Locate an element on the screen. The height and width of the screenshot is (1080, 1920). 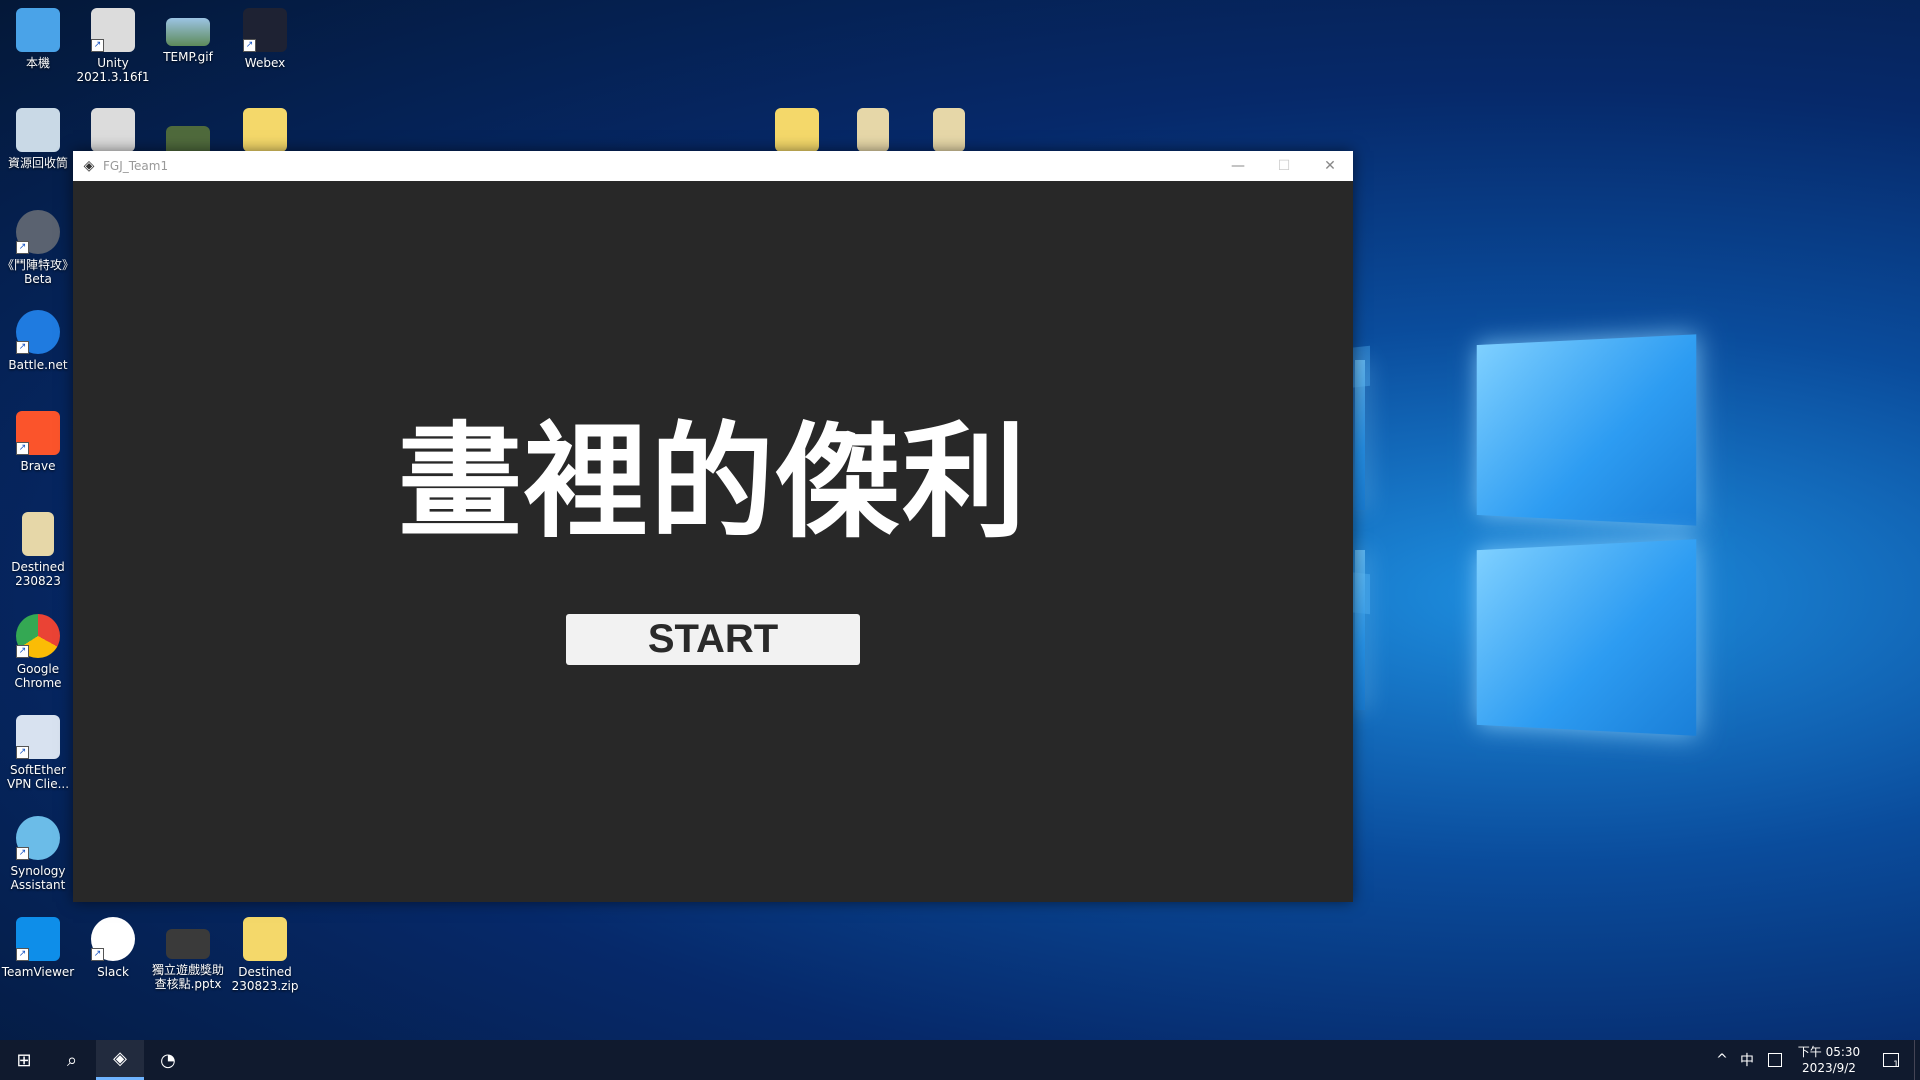
taskbar-clock: 下午 05:30 2023/9/2 is located at coordinates (1829, 1060).